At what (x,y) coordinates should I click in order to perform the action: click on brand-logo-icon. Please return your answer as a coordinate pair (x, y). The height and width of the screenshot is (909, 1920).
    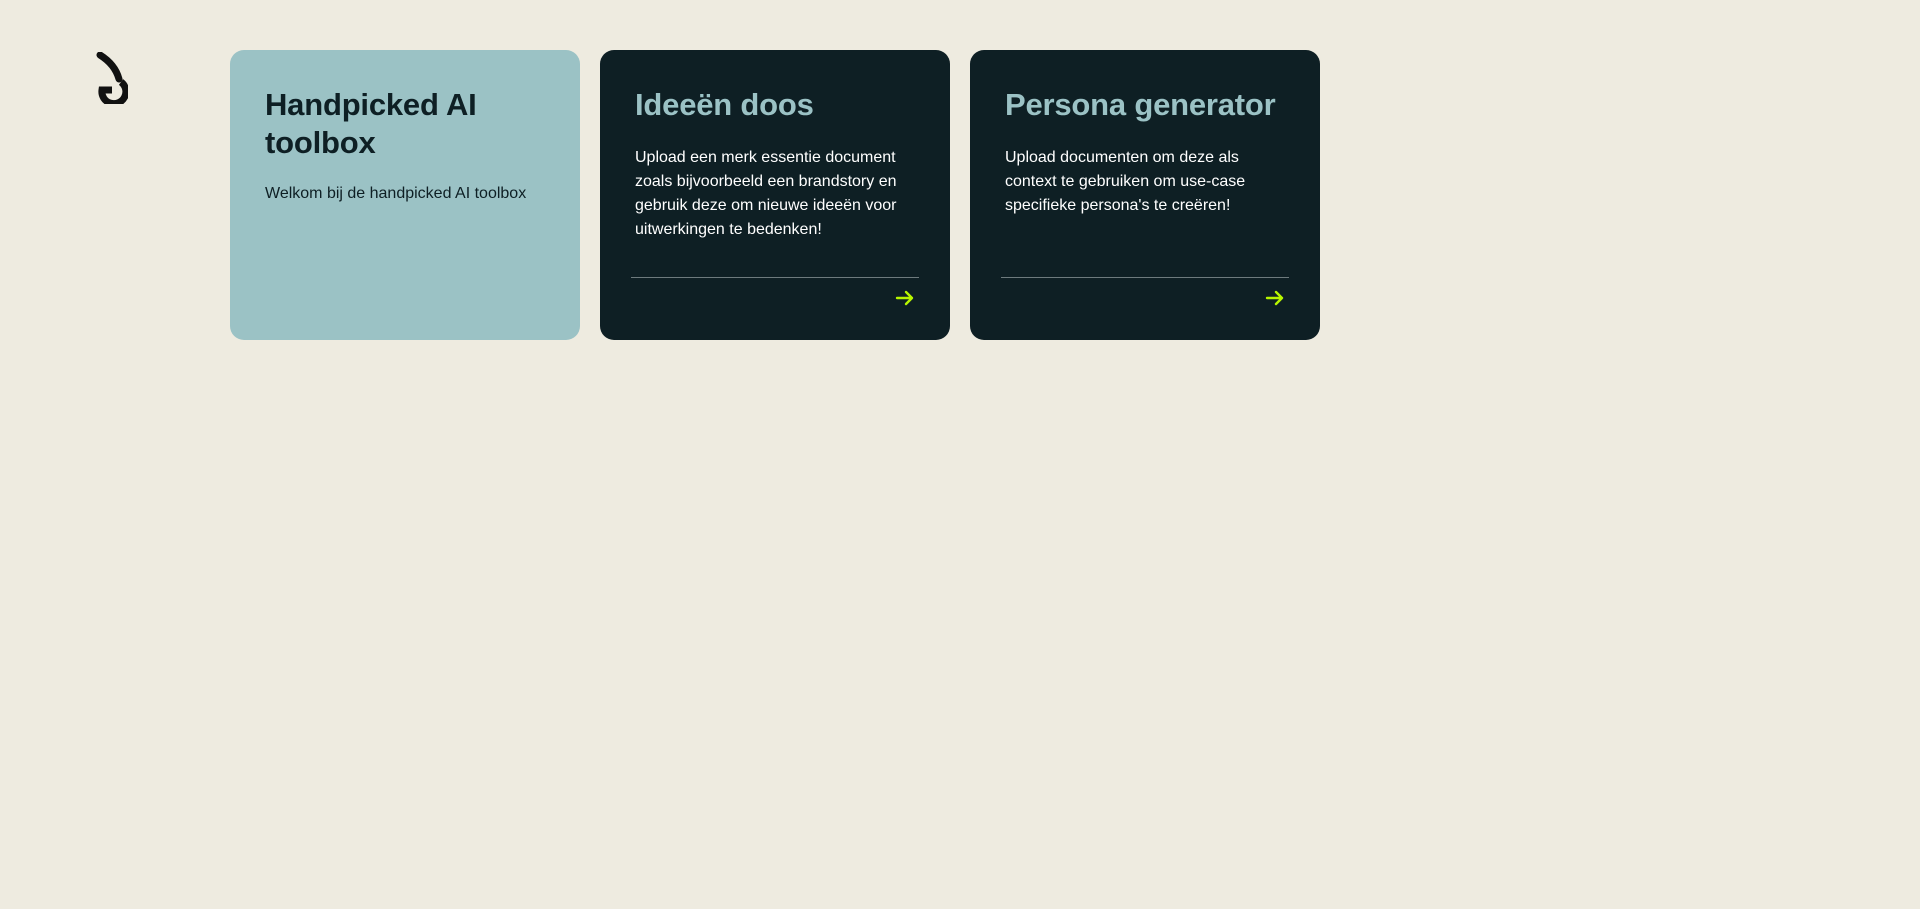
    Looking at the image, I should click on (111, 78).